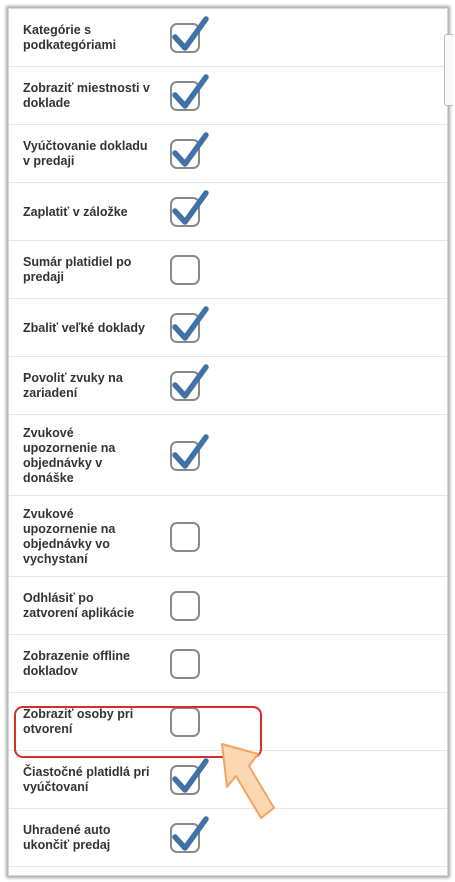 The width and height of the screenshot is (455, 882). Describe the element at coordinates (228, 664) in the screenshot. I see `setting-row-zobrazenie-offline-dokladov: Zobrazenie offline dokladov` at that location.